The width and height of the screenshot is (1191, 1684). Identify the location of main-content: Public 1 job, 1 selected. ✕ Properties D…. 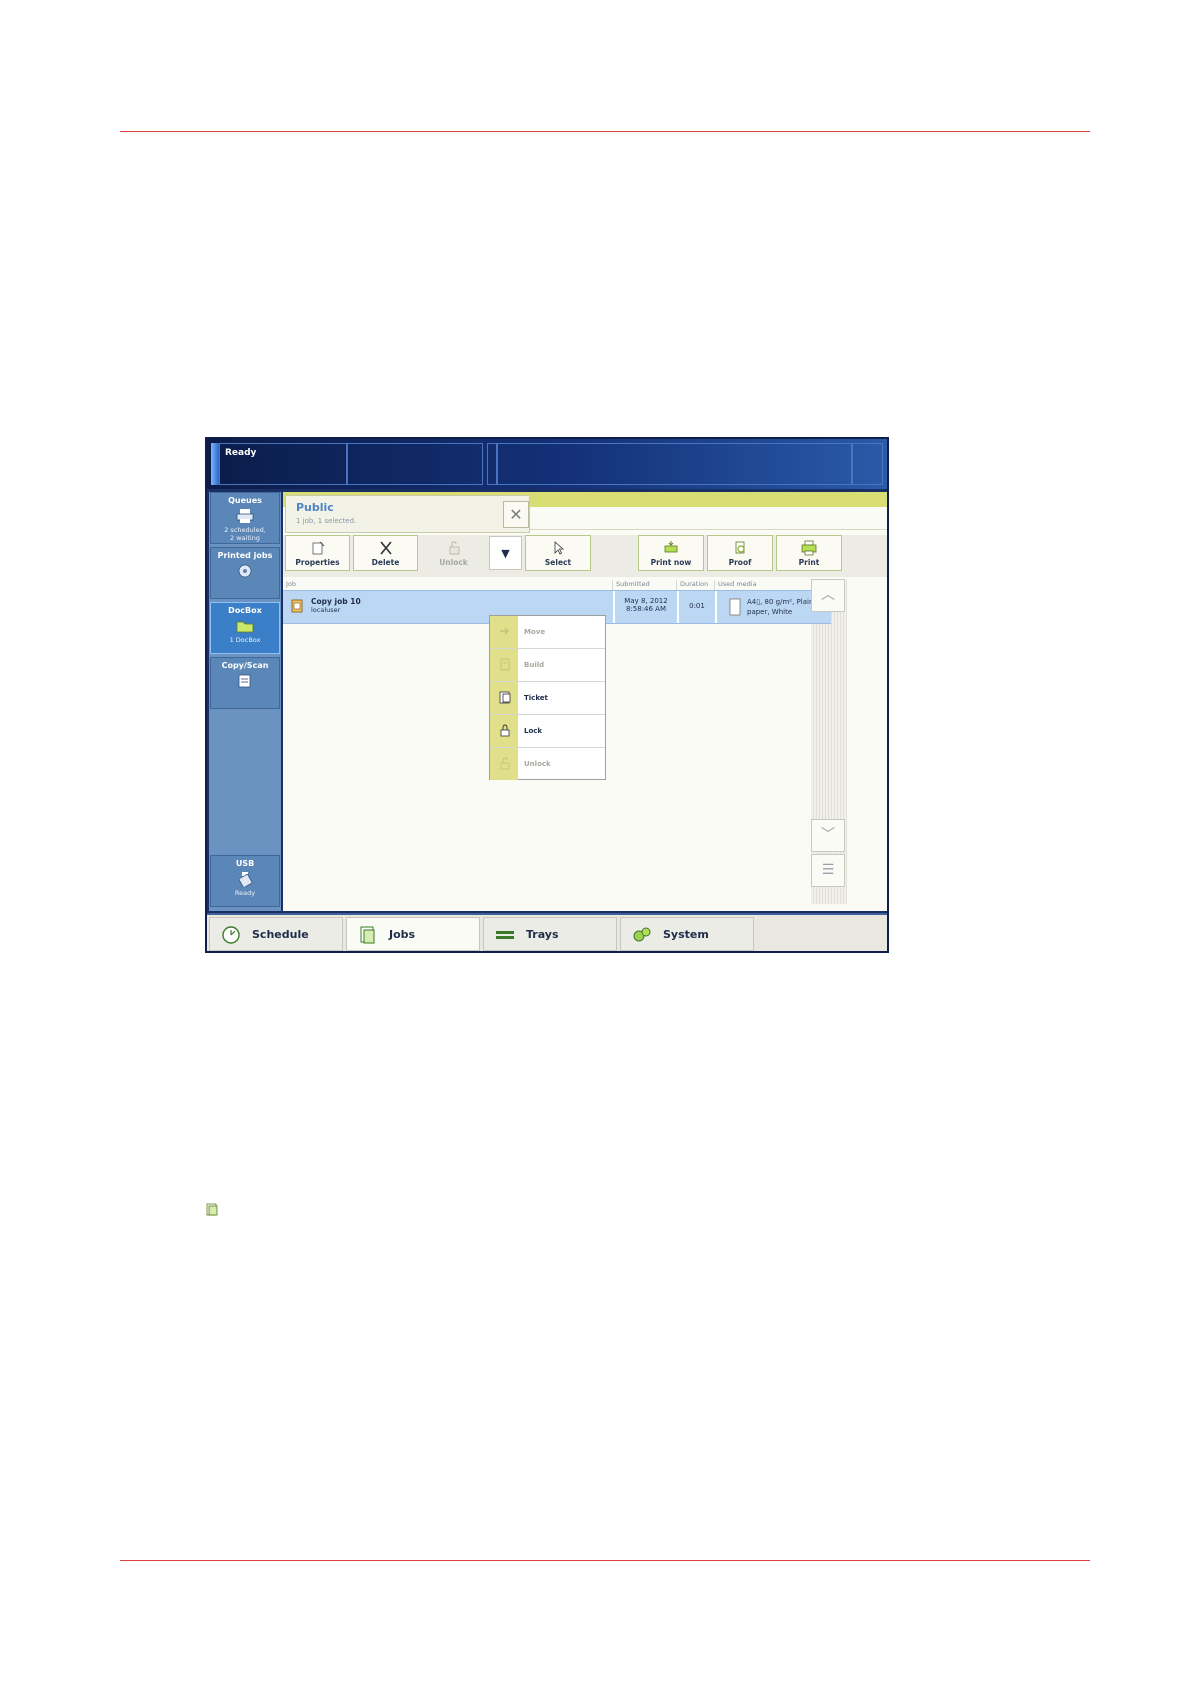
(585, 701).